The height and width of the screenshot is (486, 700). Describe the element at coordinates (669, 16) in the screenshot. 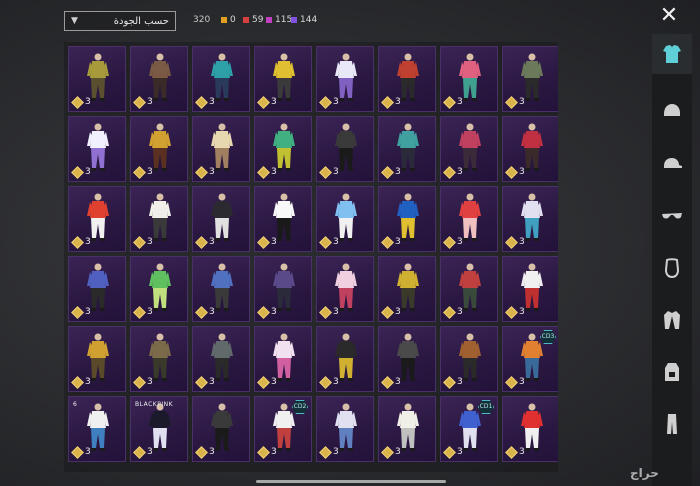

I see `close-button: ✕` at that location.